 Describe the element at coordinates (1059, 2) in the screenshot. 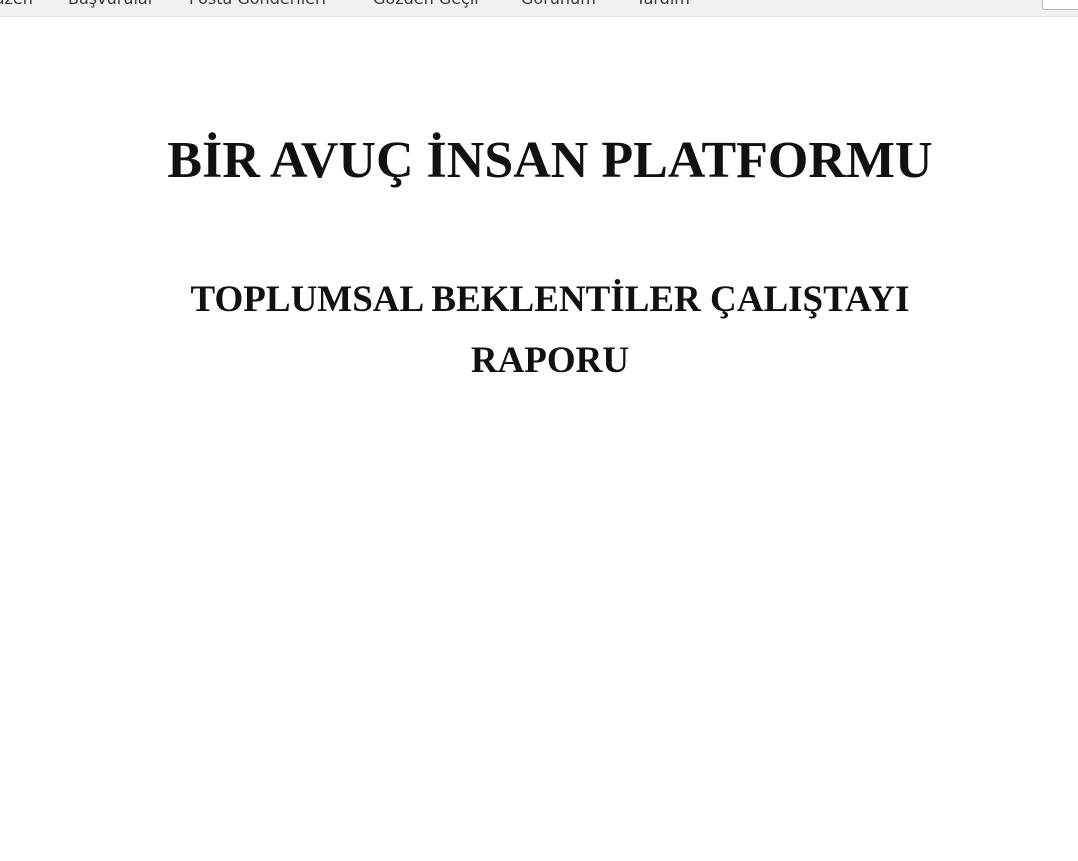

I see `chevron-up-icon: ^` at that location.